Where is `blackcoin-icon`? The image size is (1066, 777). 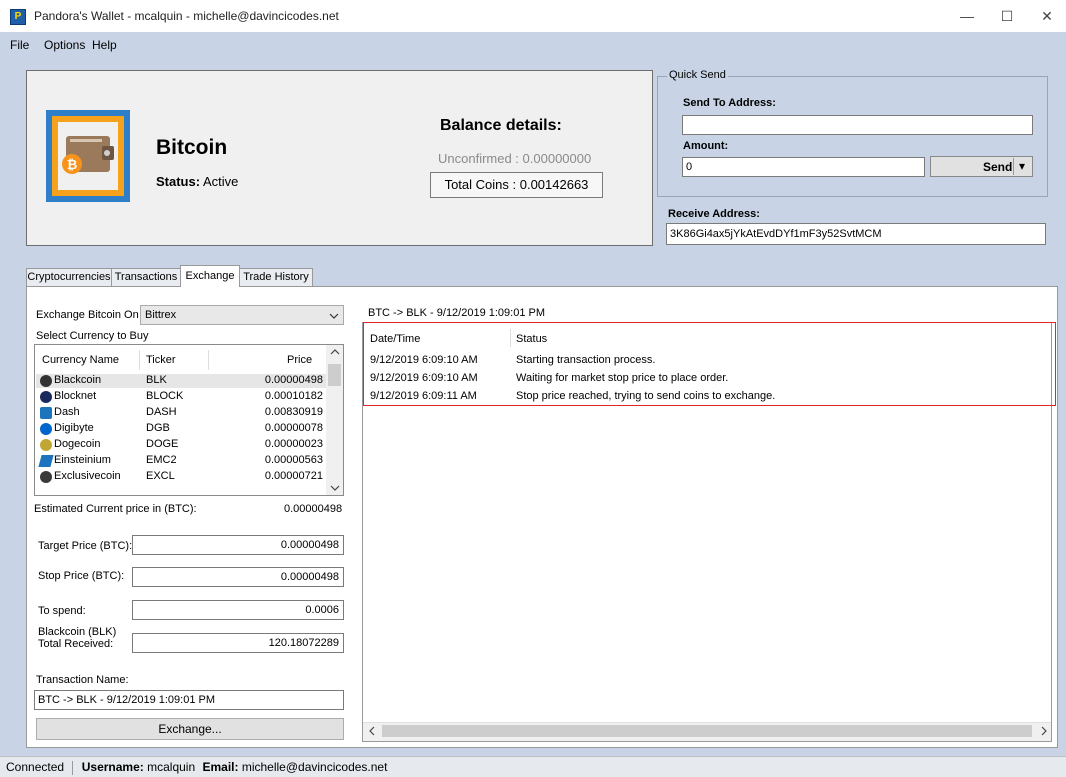
blackcoin-icon is located at coordinates (46, 381).